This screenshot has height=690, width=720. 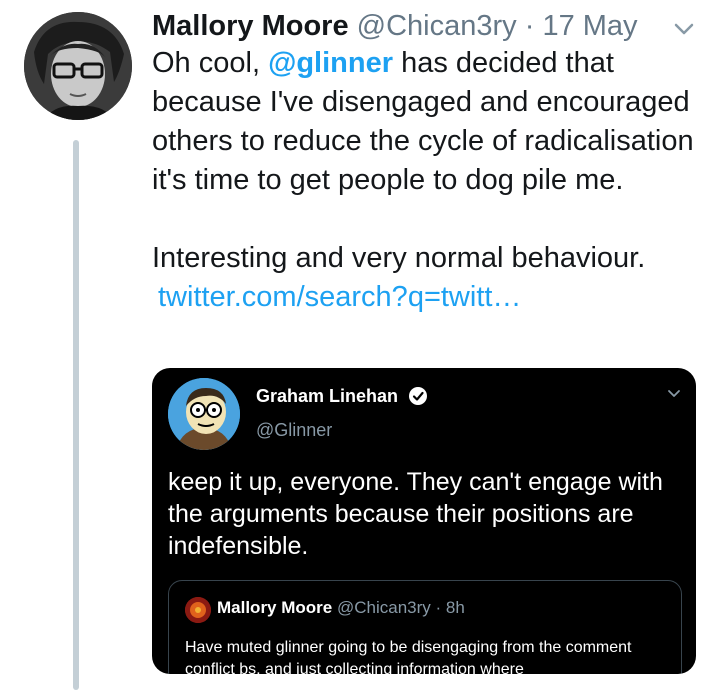 I want to click on tweet-date: 17 May, so click(x=589, y=26).